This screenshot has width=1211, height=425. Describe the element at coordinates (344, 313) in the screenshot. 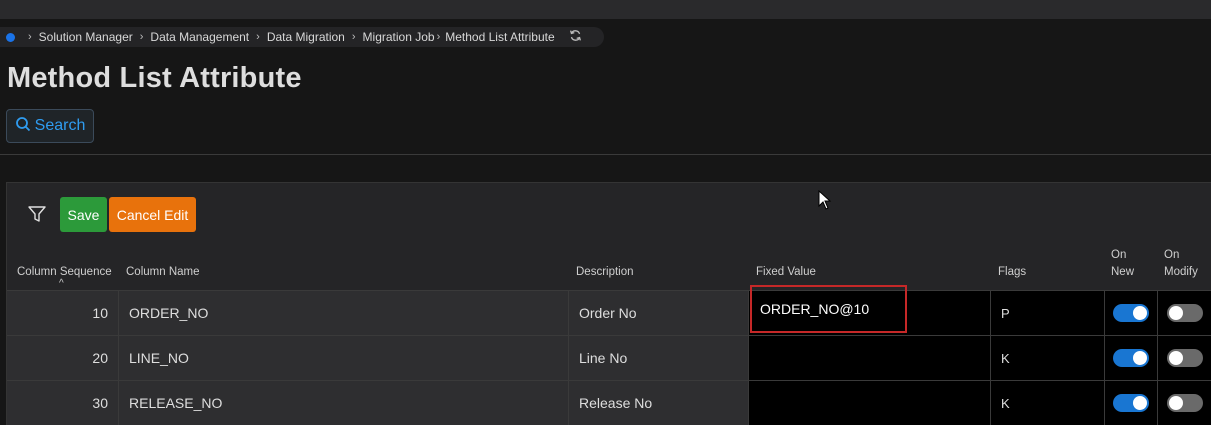

I see `cell-column-name: ORDER_NO` at that location.